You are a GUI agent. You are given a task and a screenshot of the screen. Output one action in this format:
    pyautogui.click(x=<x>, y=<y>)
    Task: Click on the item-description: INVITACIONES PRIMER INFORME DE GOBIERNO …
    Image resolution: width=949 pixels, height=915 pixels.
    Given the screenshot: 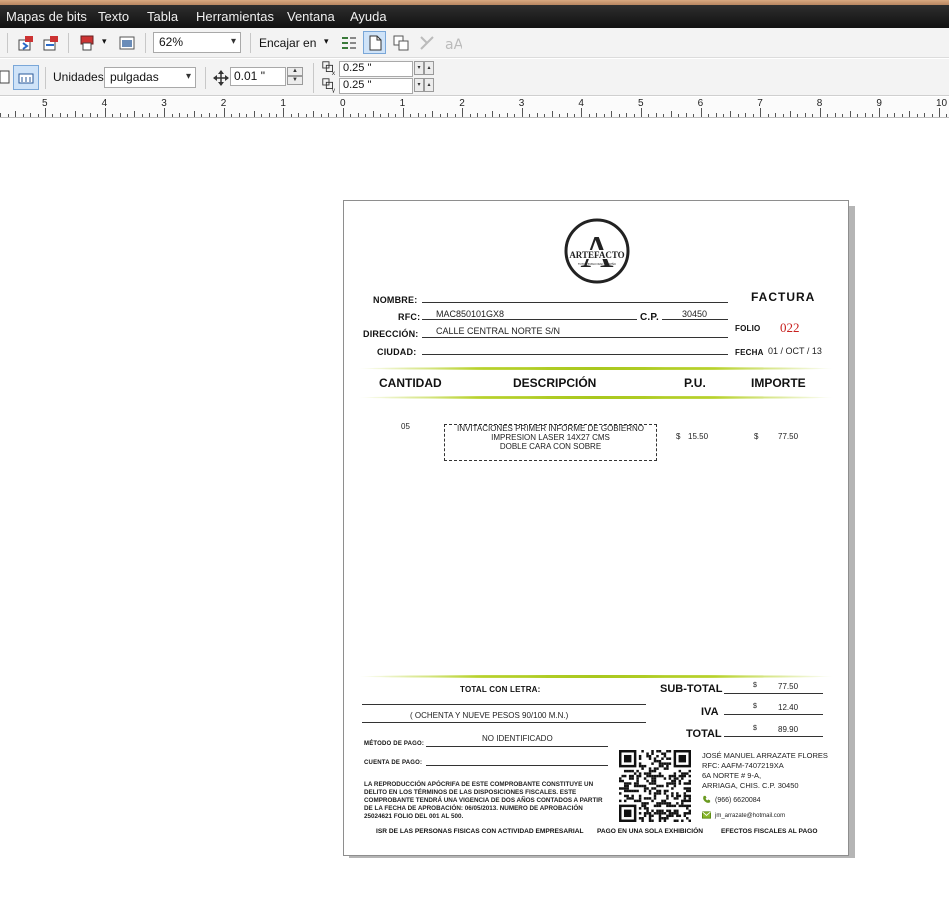 What is the action you would take?
    pyautogui.click(x=550, y=437)
    